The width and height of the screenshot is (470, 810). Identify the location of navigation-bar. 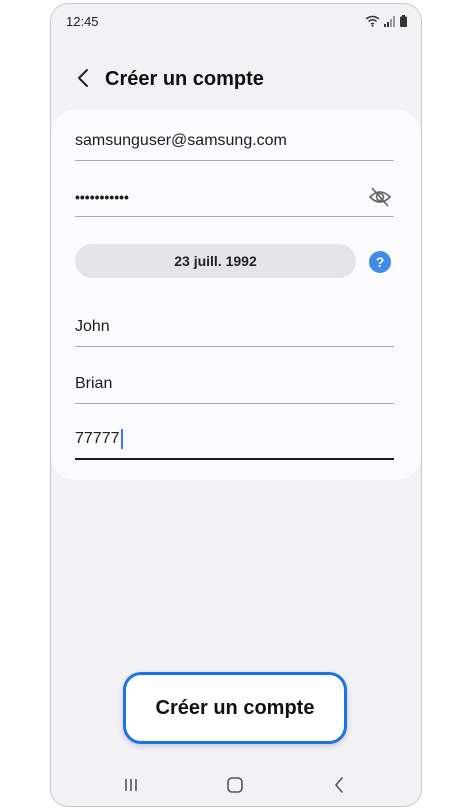
(236, 785).